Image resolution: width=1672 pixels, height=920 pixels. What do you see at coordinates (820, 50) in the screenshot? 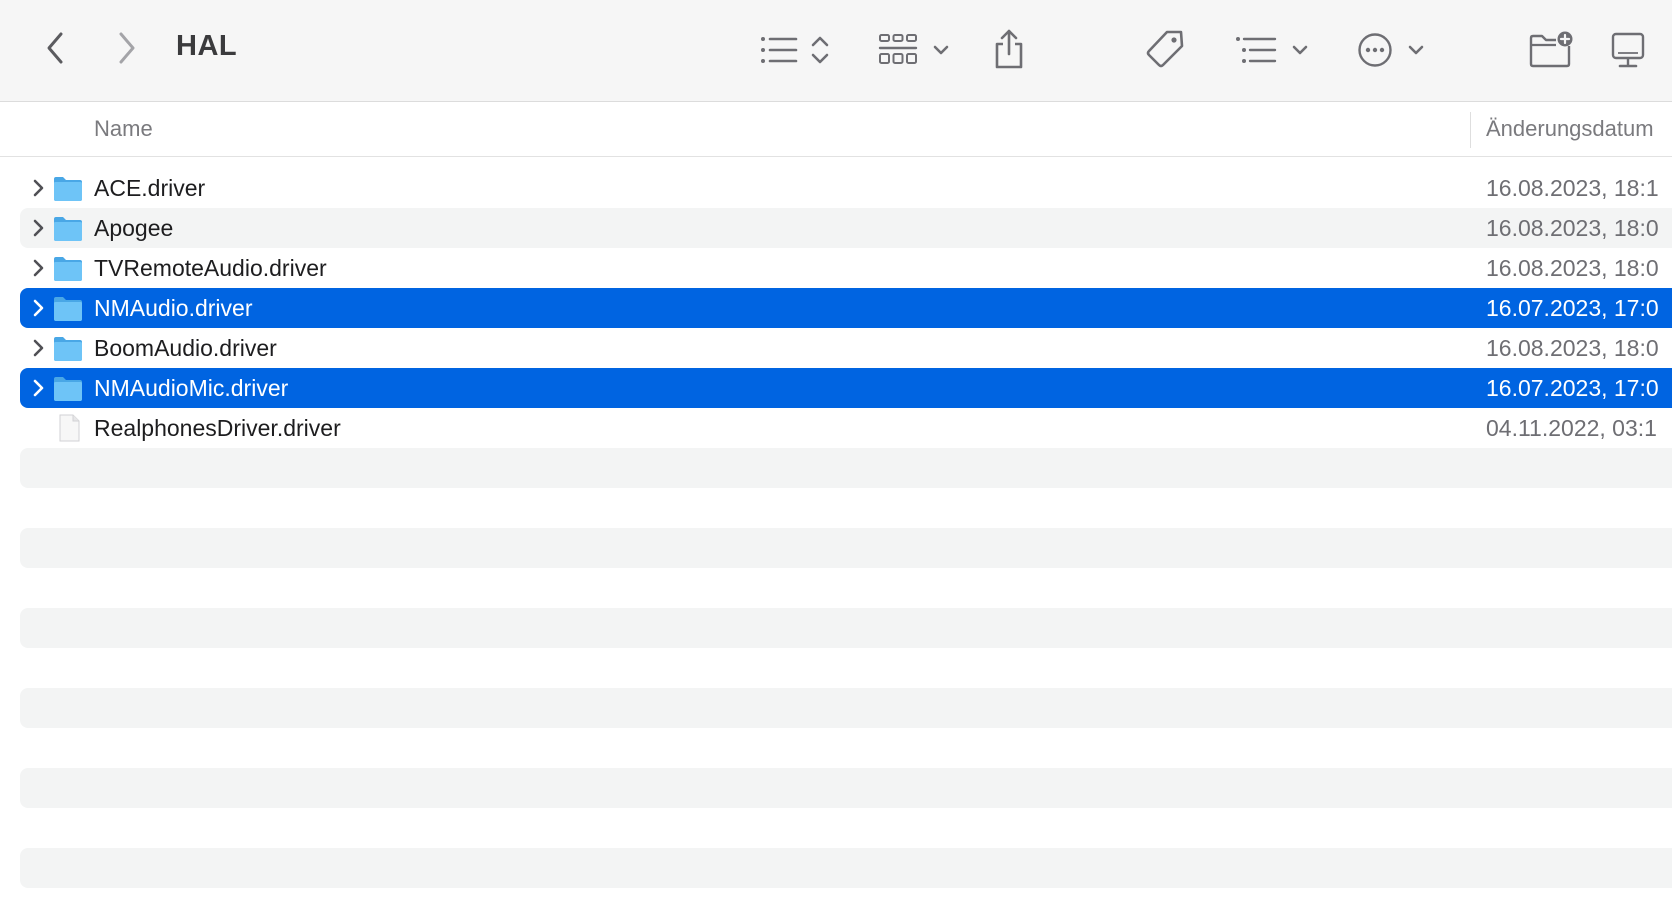
I see `sort-updown-icon` at bounding box center [820, 50].